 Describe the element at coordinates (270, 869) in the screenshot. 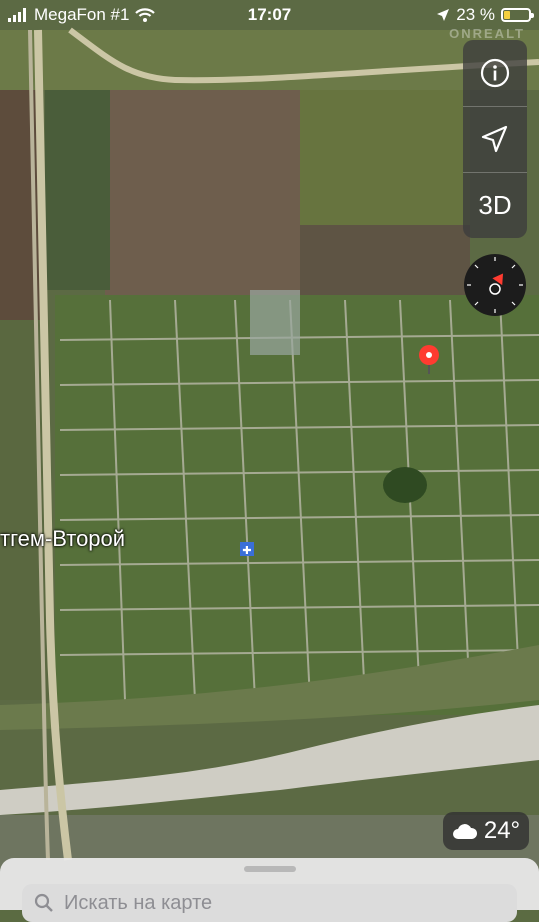

I see `sheet-grabber` at that location.